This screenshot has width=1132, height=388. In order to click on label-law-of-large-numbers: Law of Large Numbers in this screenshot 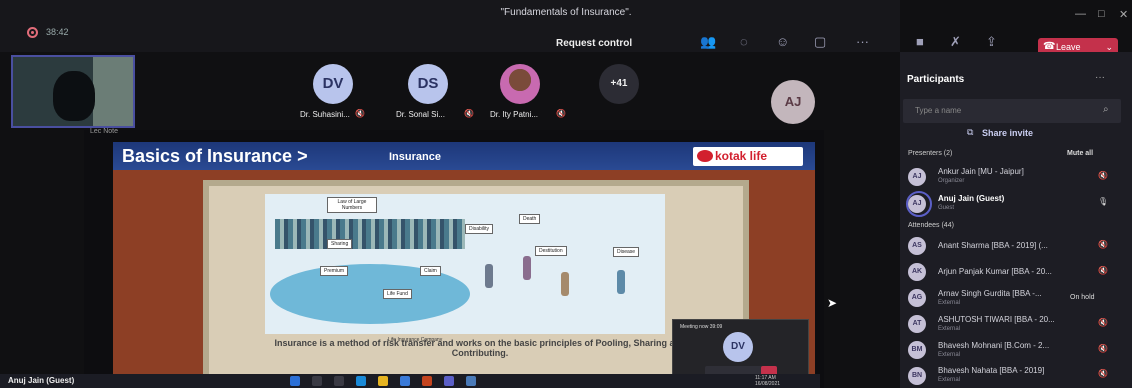, I will do `click(352, 205)`.